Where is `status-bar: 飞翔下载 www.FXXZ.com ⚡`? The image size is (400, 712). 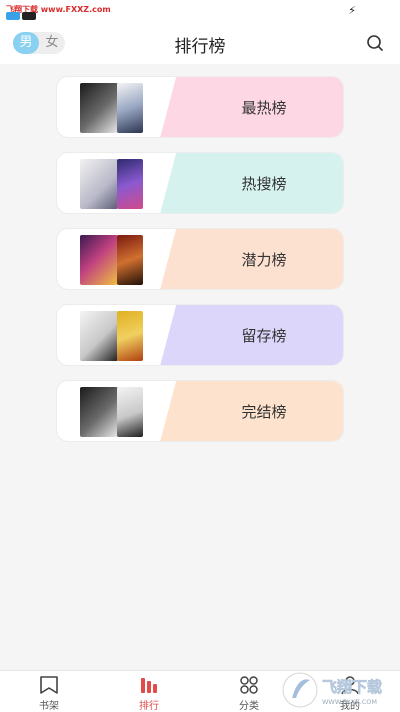
status-bar: 飞翔下载 www.FXXZ.com ⚡ is located at coordinates (200, 11).